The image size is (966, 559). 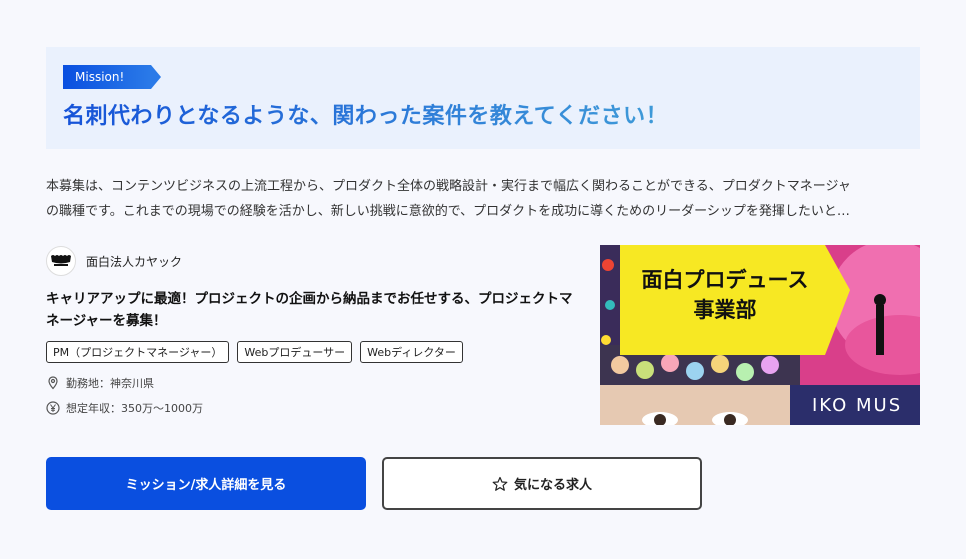 I want to click on job-tag: Webプロデューサー, so click(x=295, y=352).